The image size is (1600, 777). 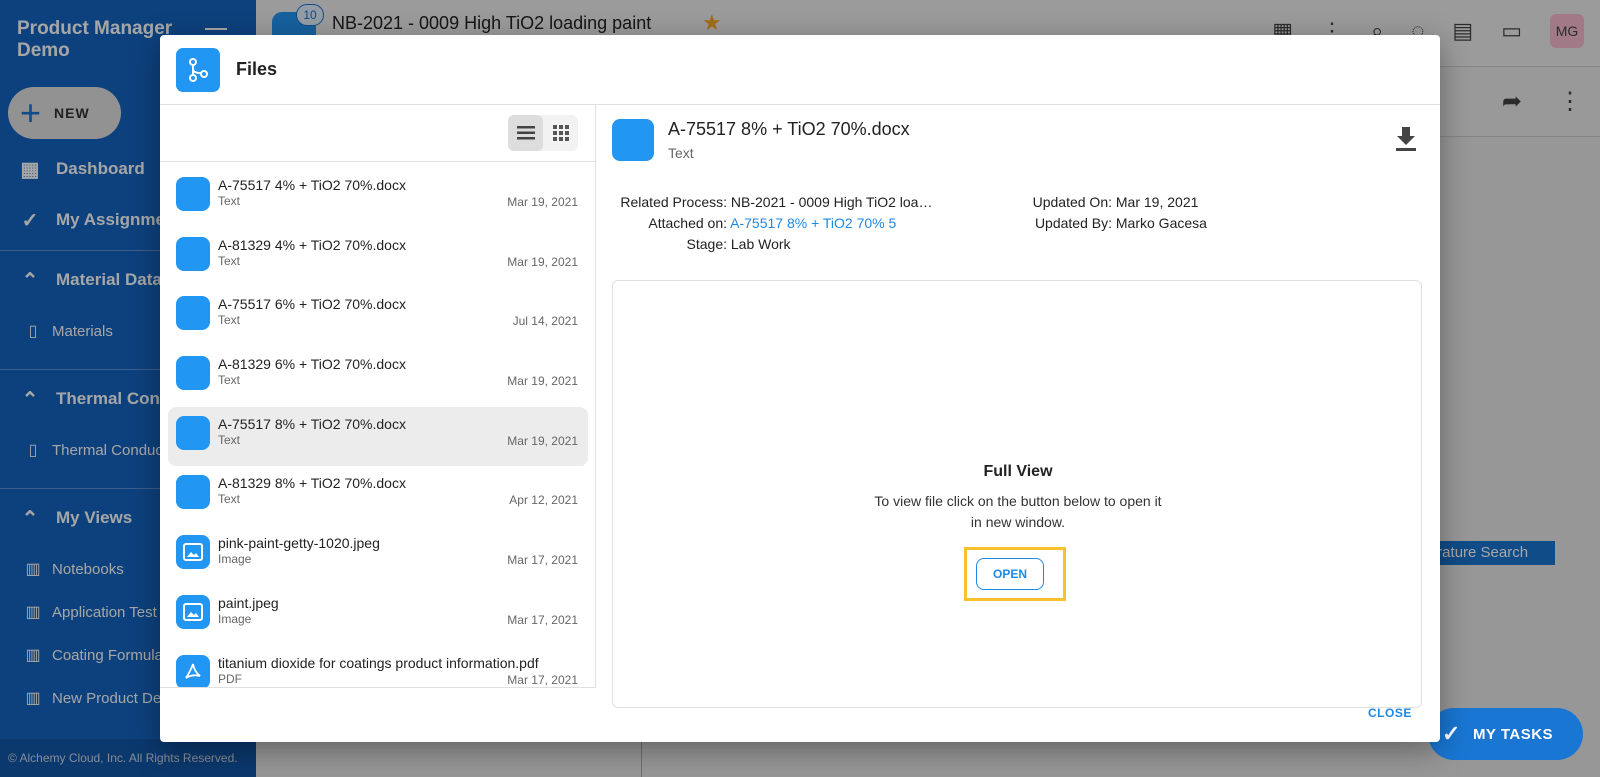 I want to click on preview-title: Full View, so click(x=1018, y=471).